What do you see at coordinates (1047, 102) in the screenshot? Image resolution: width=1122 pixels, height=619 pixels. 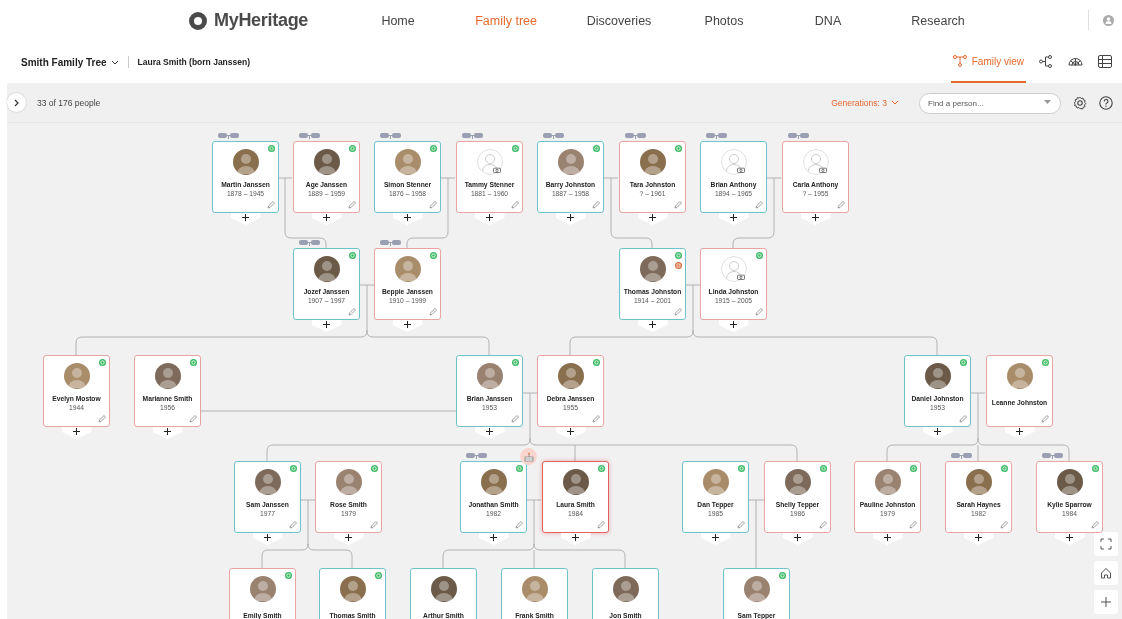 I see `dropdown-caret-icon` at bounding box center [1047, 102].